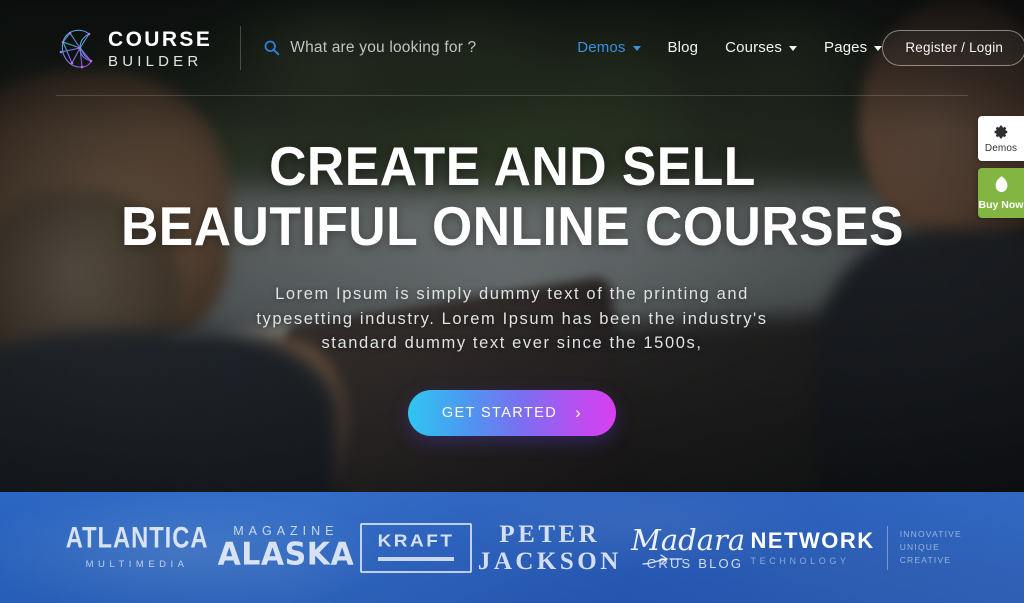 Image resolution: width=1024 pixels, height=603 pixels. What do you see at coordinates (754, 47) in the screenshot?
I see `nav-item-courses-label: Courses` at bounding box center [754, 47].